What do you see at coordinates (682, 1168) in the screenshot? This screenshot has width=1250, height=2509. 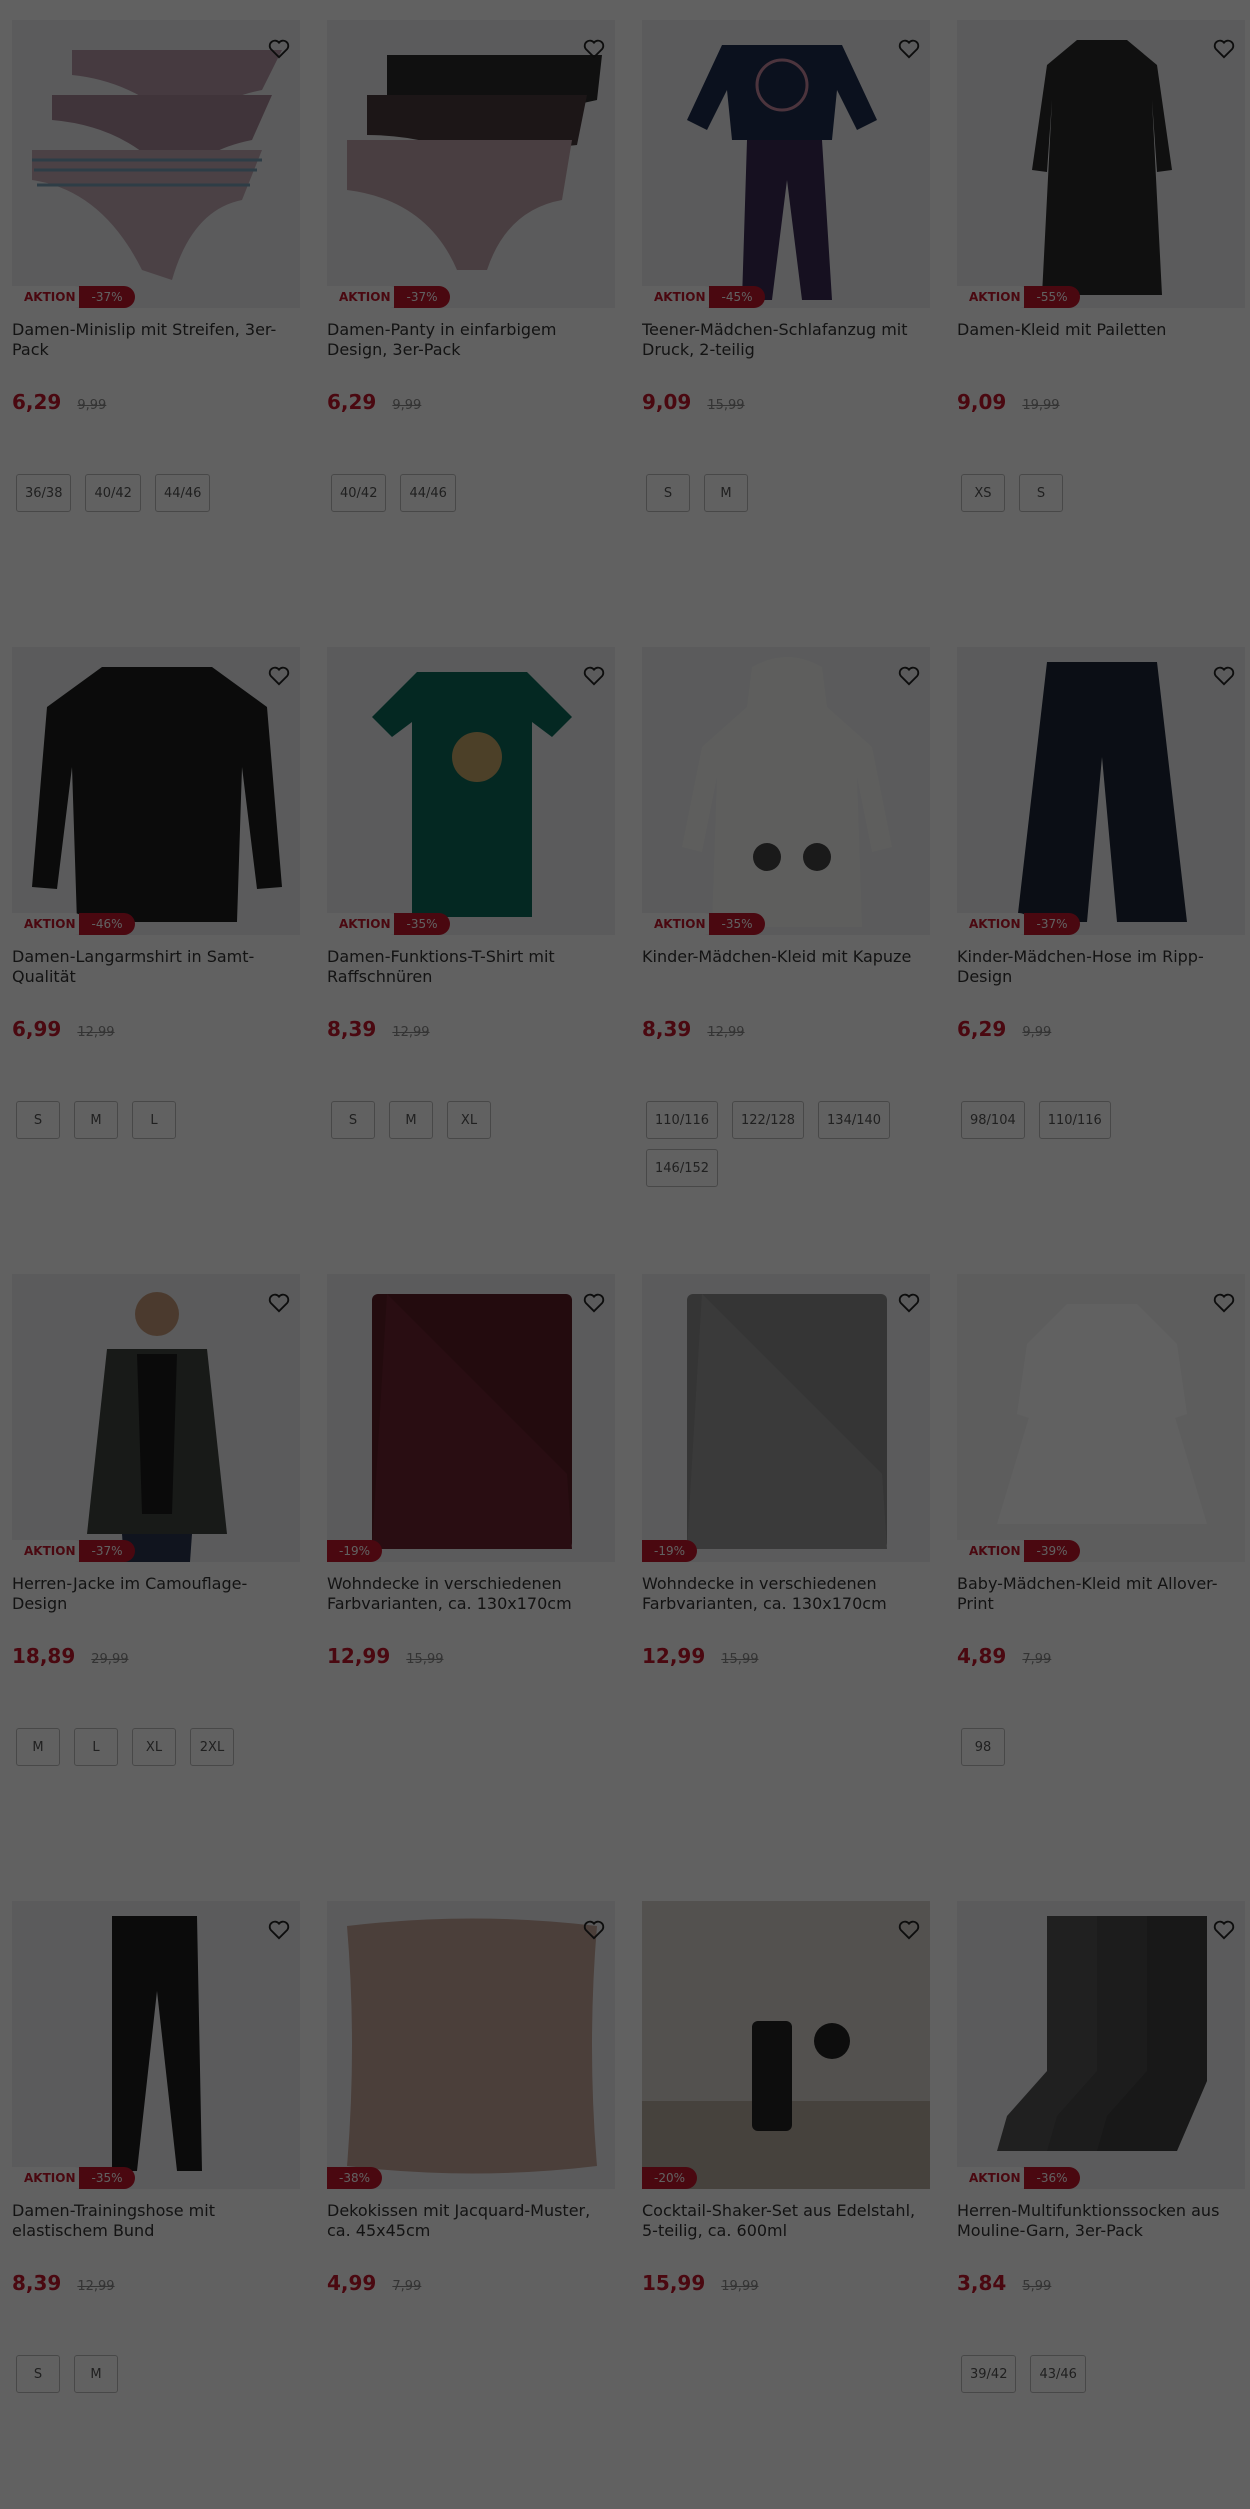 I see `size-option: 146/152` at bounding box center [682, 1168].